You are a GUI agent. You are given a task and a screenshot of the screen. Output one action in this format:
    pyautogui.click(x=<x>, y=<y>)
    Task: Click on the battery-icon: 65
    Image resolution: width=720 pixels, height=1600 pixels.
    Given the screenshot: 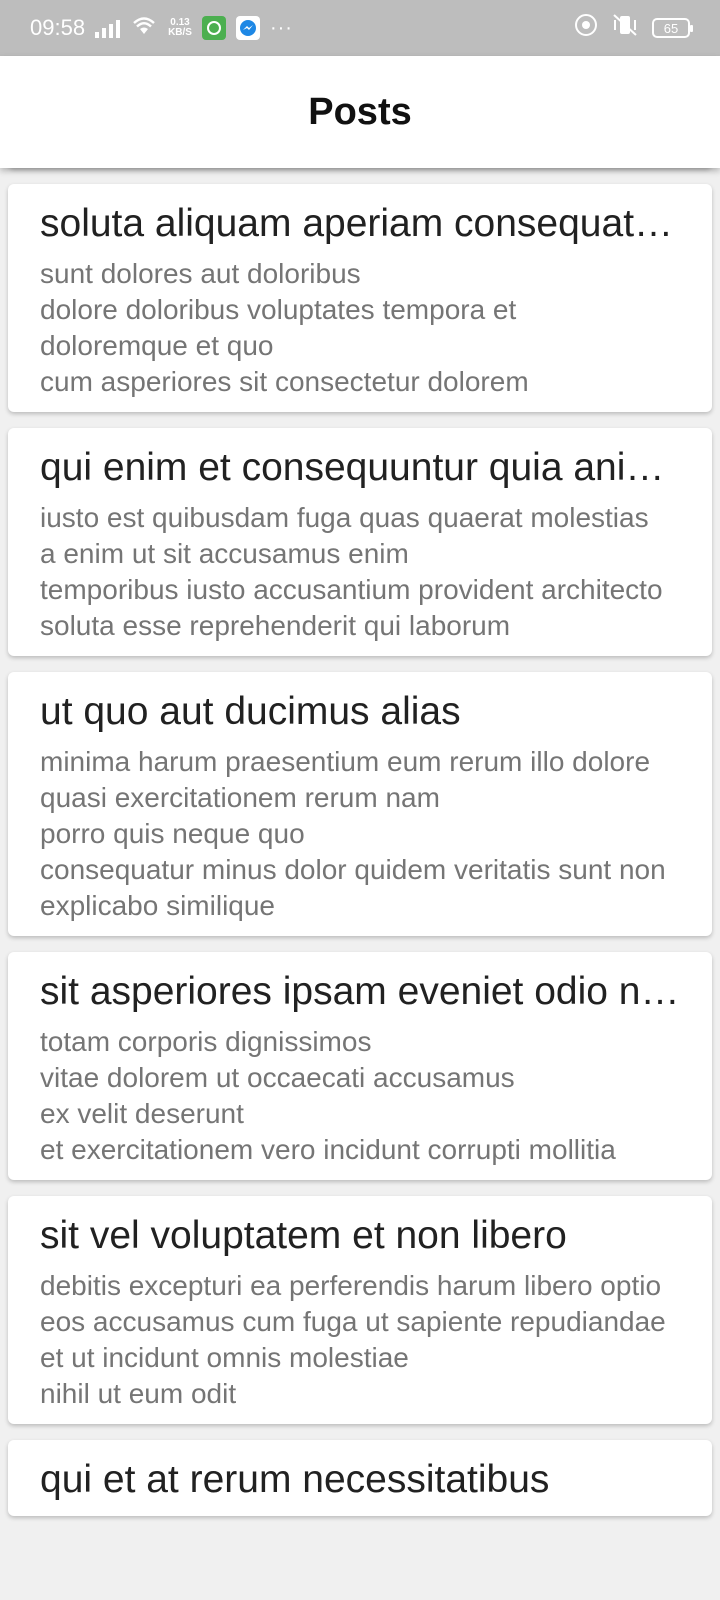 What is the action you would take?
    pyautogui.click(x=672, y=28)
    